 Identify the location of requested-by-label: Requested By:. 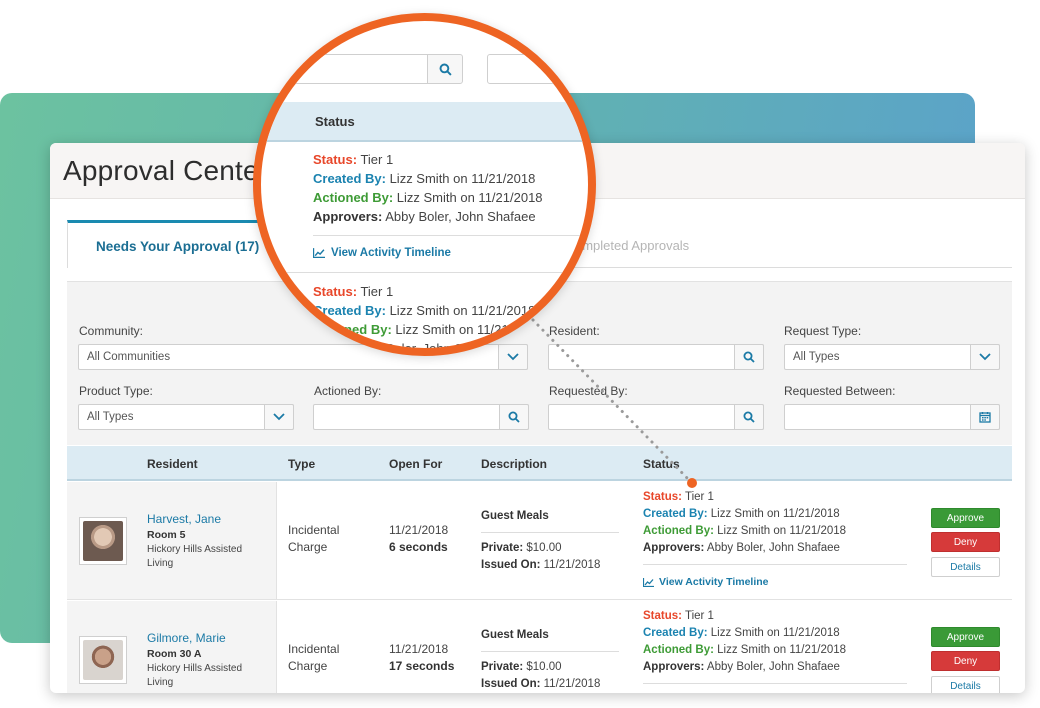
(588, 391).